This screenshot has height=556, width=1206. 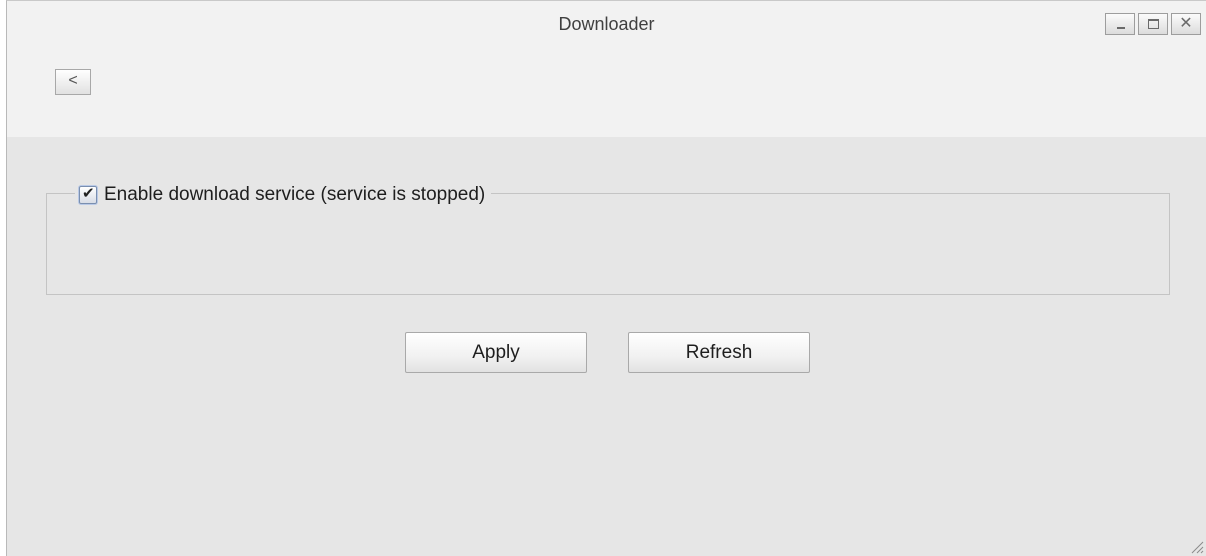 I want to click on back-button: <, so click(x=73, y=82).